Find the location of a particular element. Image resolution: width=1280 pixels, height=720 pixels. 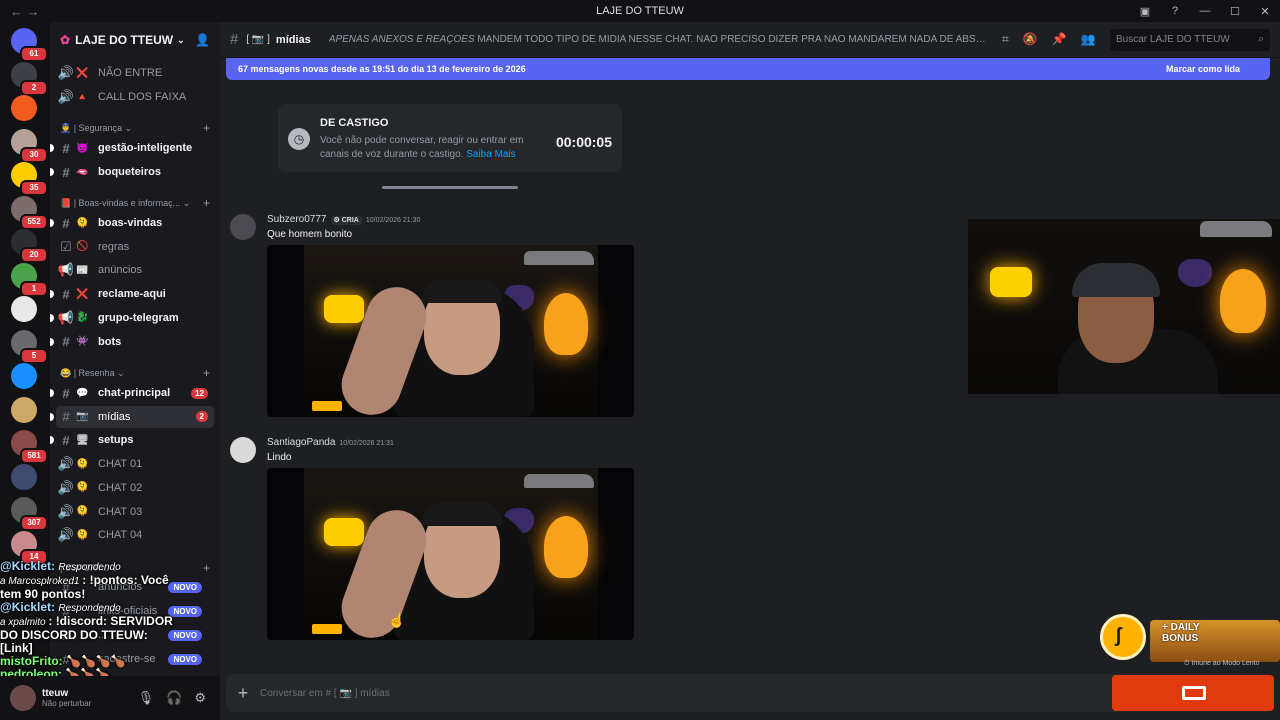

message-time: 10/02/2026 21:30 is located at coordinates (393, 220).